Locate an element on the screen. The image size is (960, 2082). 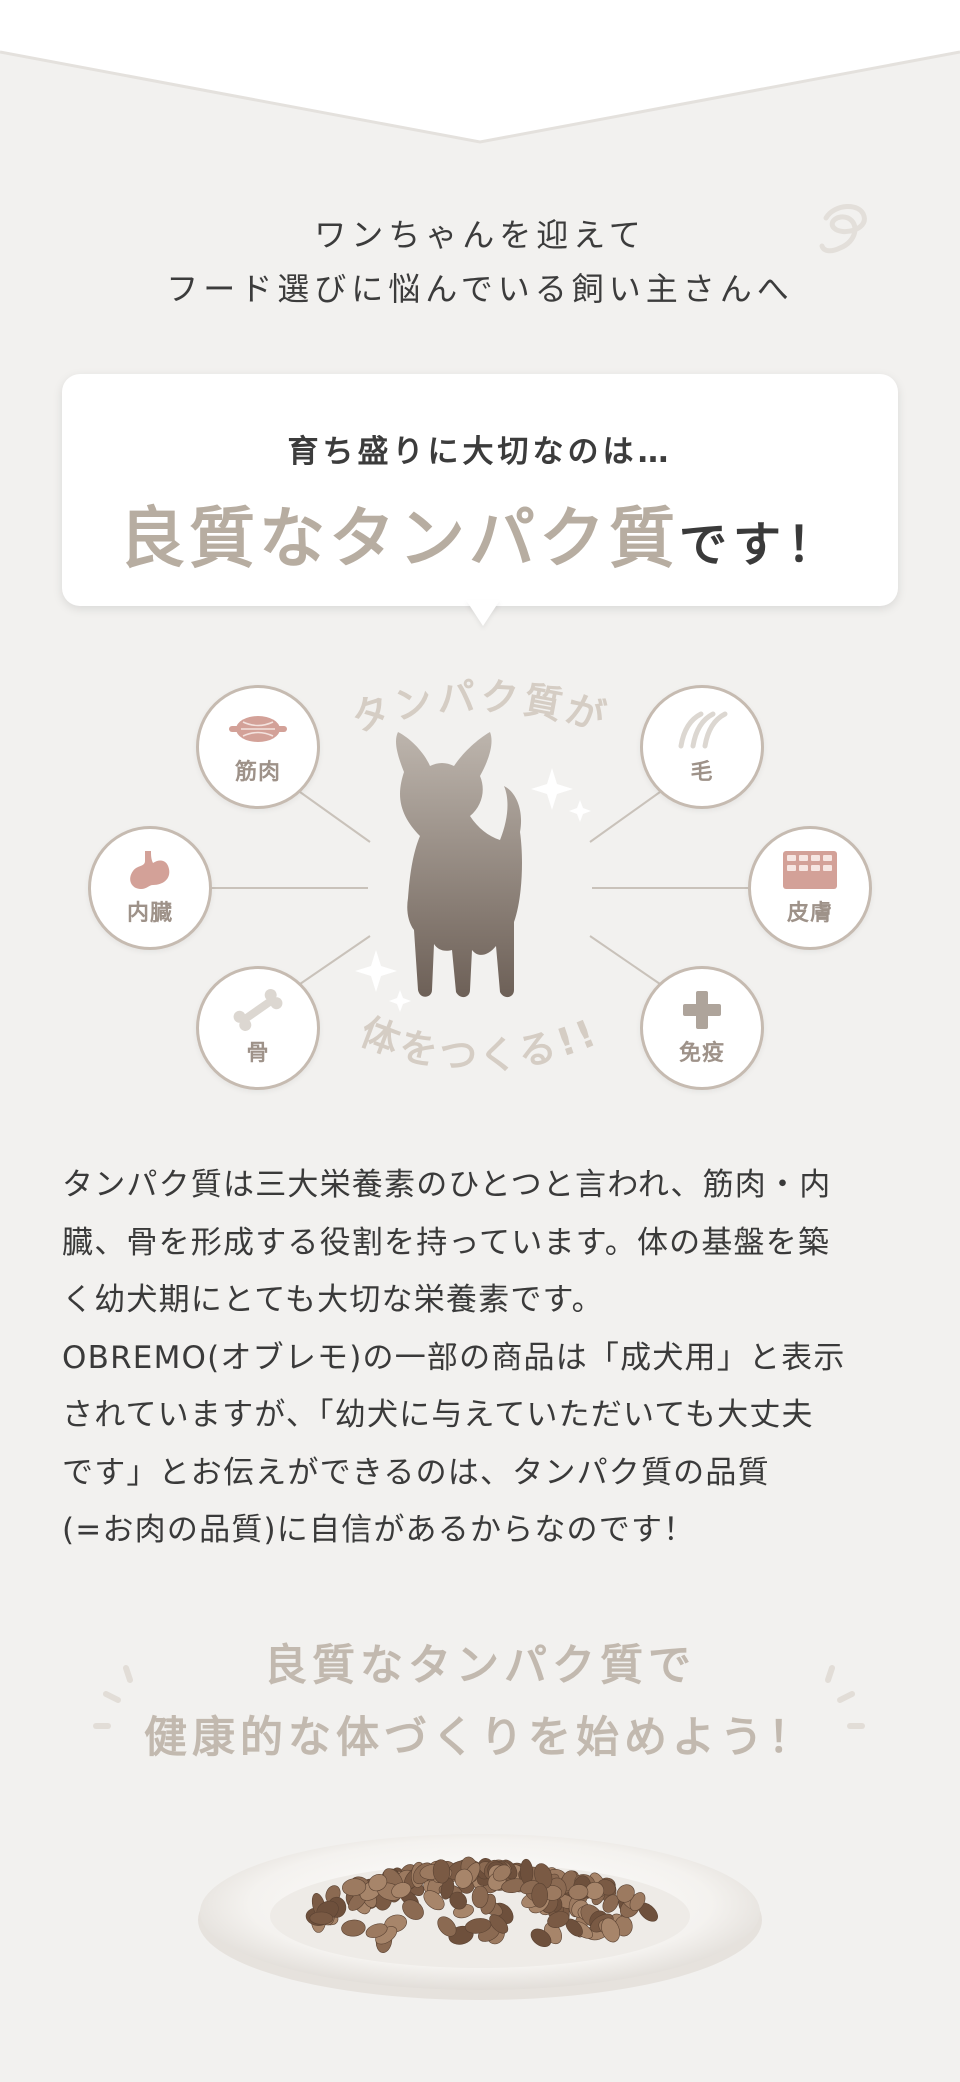
headline-tail: です！ is located at coordinates (759, 545).